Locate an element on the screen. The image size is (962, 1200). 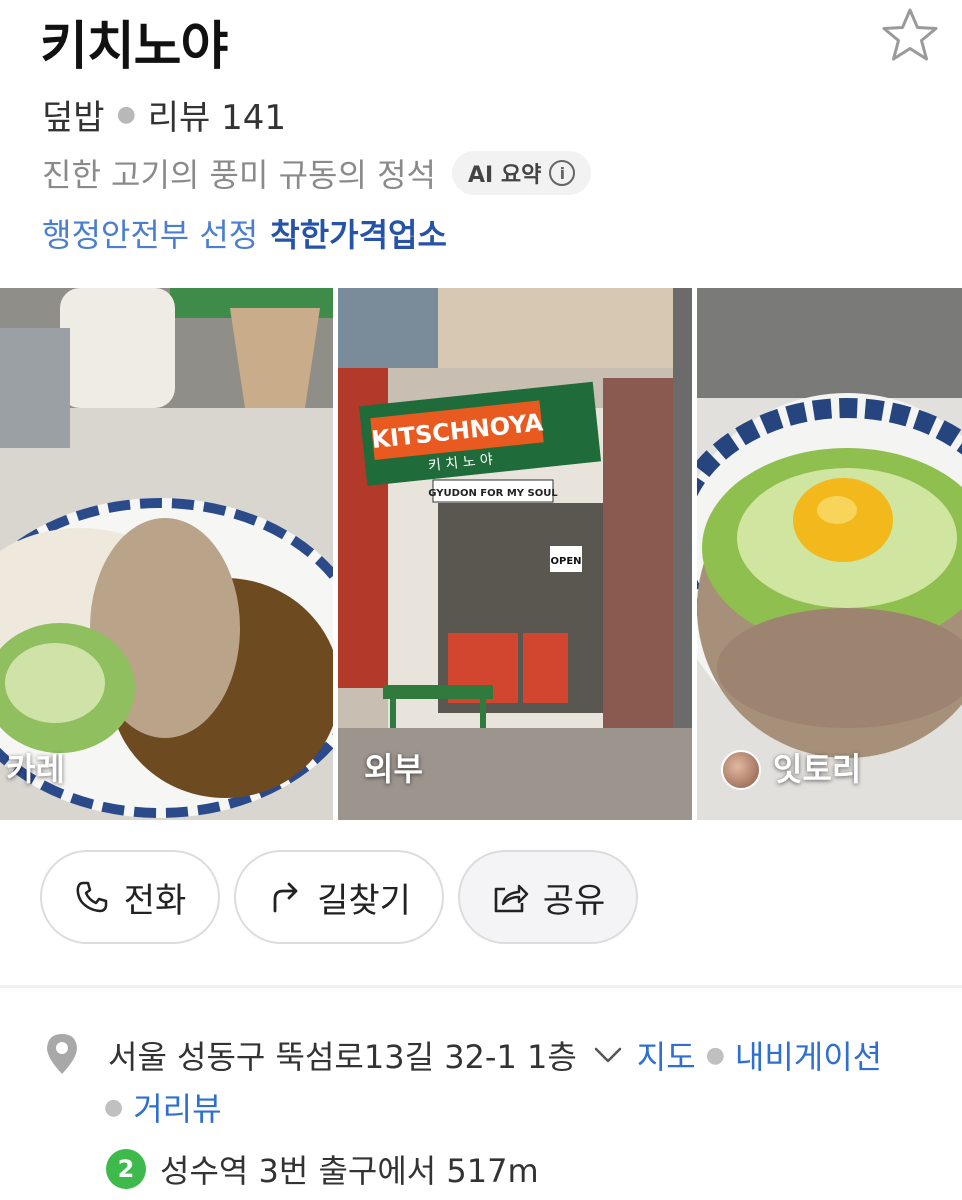
phone-icon is located at coordinates (91, 897).